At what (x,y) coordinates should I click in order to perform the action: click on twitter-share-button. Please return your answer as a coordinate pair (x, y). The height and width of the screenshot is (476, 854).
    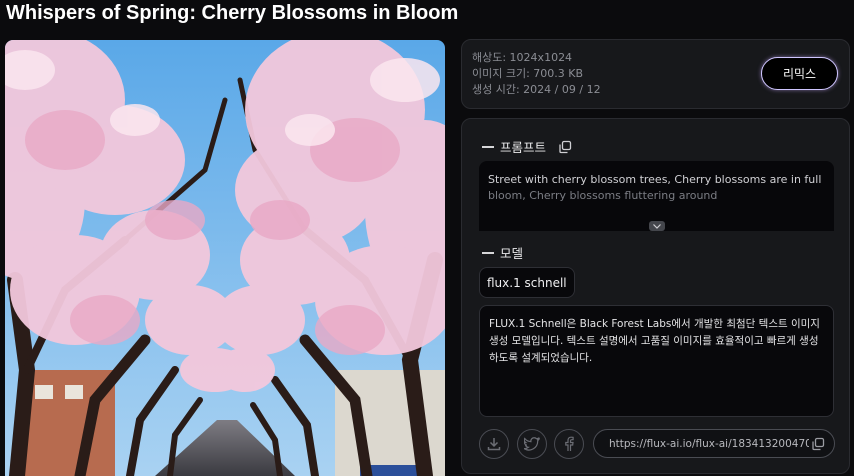
    Looking at the image, I should click on (532, 444).